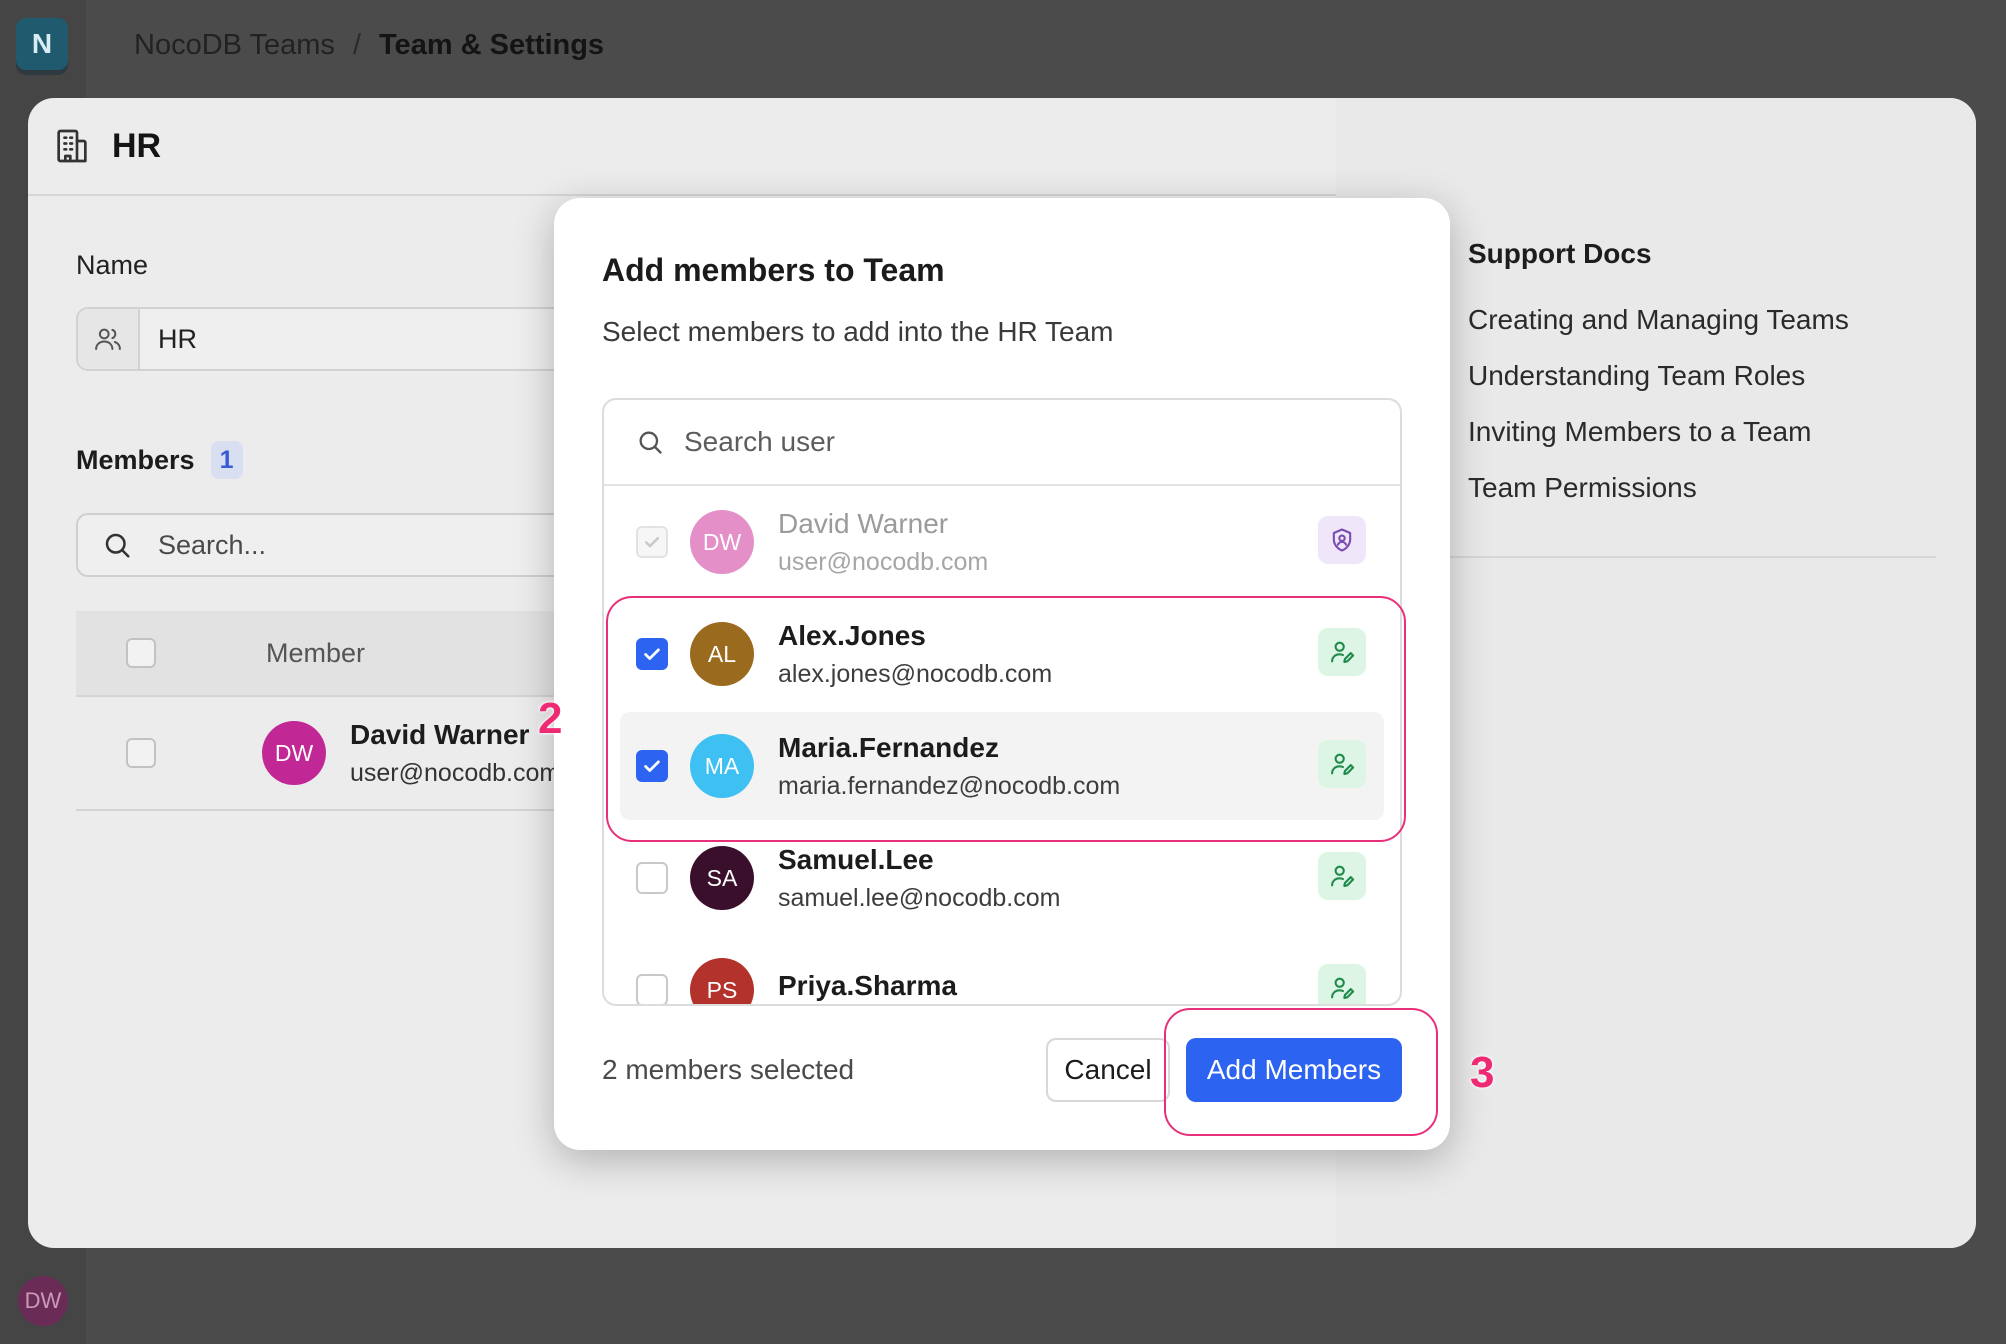 Image resolution: width=2006 pixels, height=1344 pixels. Describe the element at coordinates (550, 718) in the screenshot. I see `annotation-step-2: 2` at that location.